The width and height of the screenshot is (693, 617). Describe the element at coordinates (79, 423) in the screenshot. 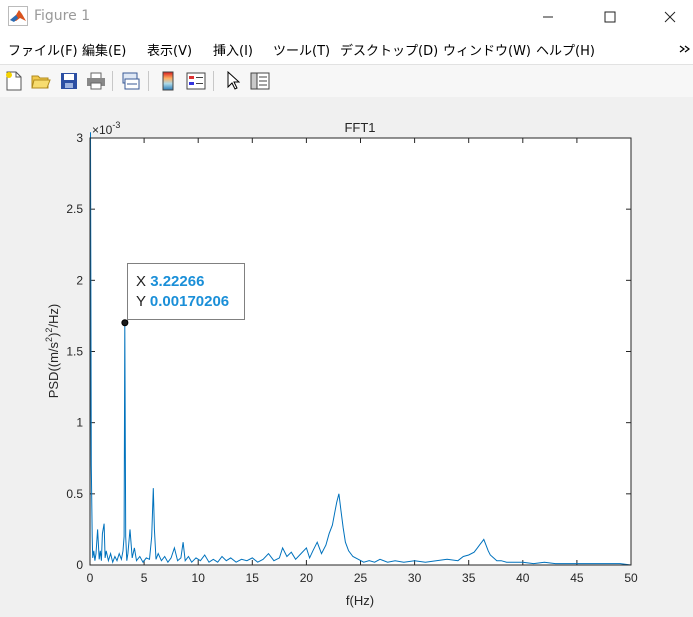

I see `y-tick-label: 1` at that location.